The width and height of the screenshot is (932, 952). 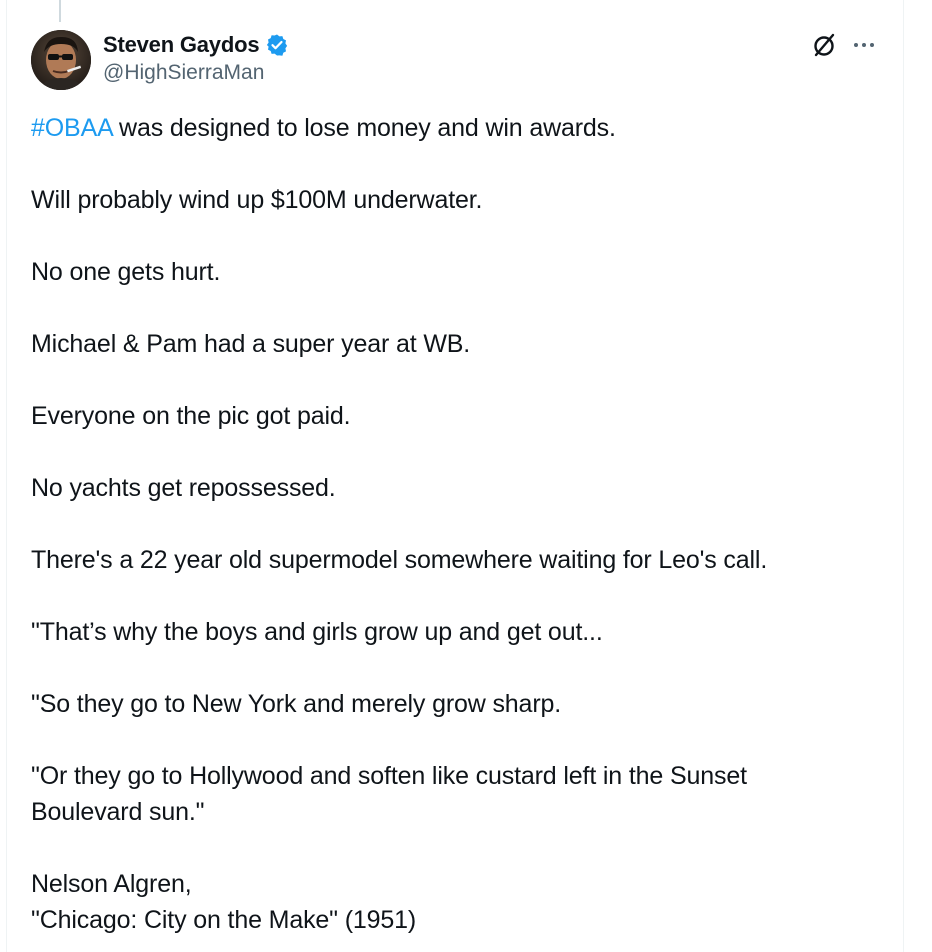 What do you see at coordinates (111, 884) in the screenshot?
I see `tweet-line-11a: Nelson Algren,` at bounding box center [111, 884].